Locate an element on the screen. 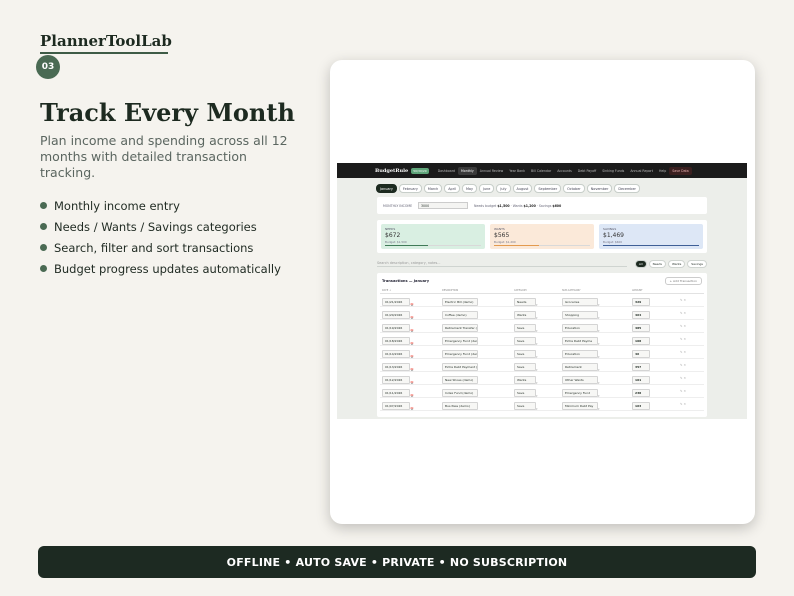  needs-summary-label: Needs budget is located at coordinates (485, 205).